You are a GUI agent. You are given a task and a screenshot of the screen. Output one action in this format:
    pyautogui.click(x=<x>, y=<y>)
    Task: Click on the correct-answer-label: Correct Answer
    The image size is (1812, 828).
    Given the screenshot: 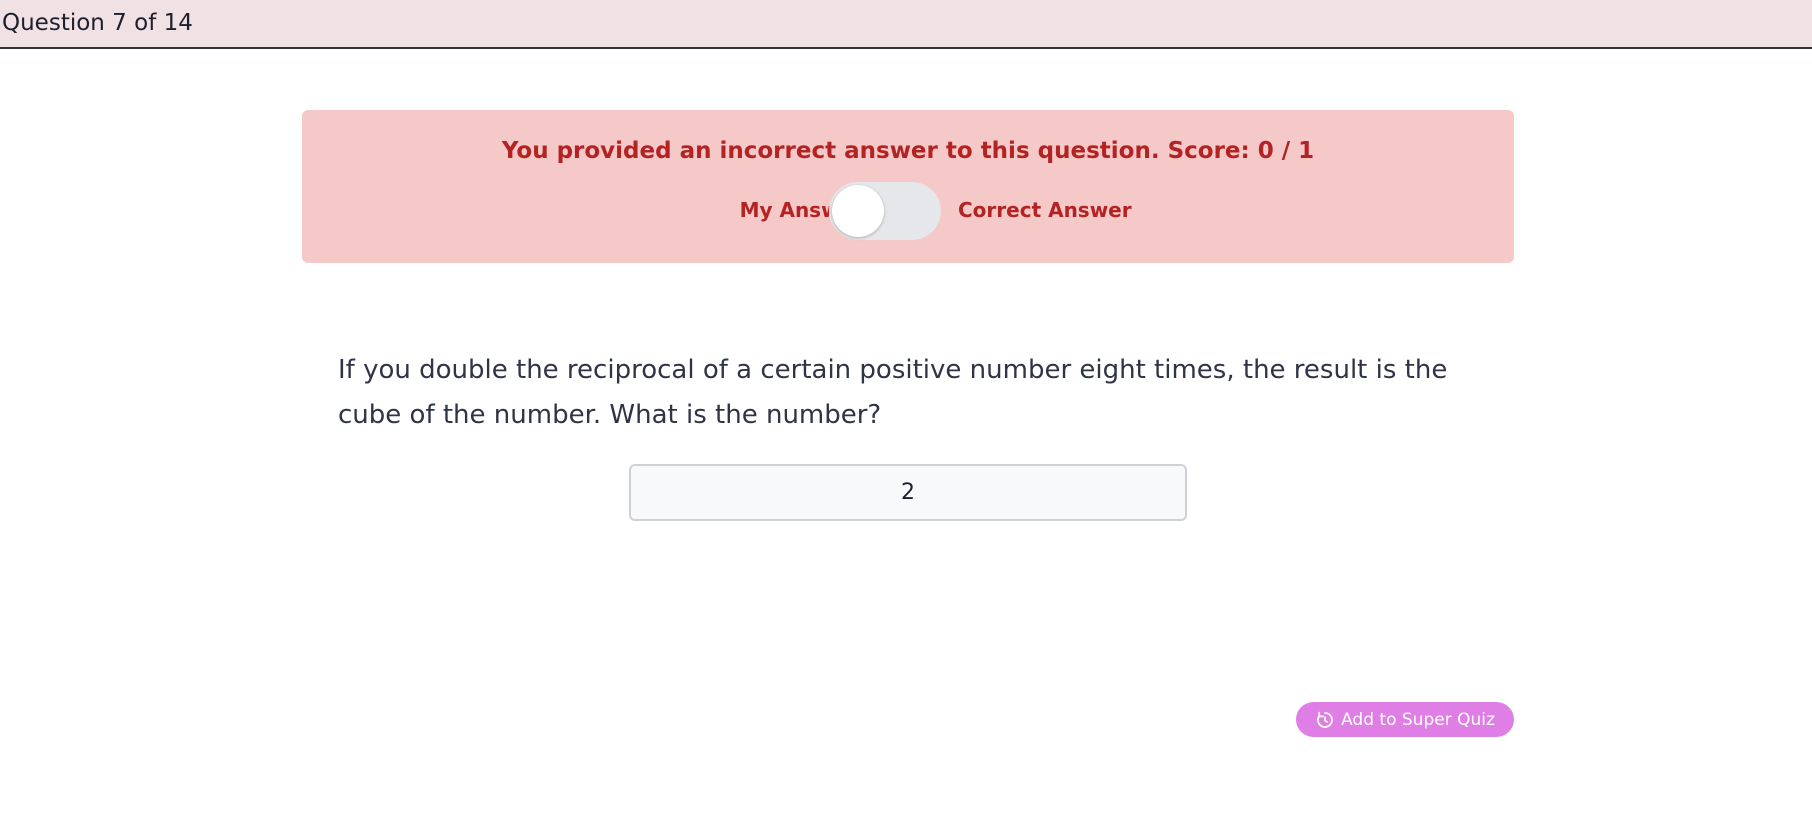 What is the action you would take?
    pyautogui.click(x=1045, y=210)
    